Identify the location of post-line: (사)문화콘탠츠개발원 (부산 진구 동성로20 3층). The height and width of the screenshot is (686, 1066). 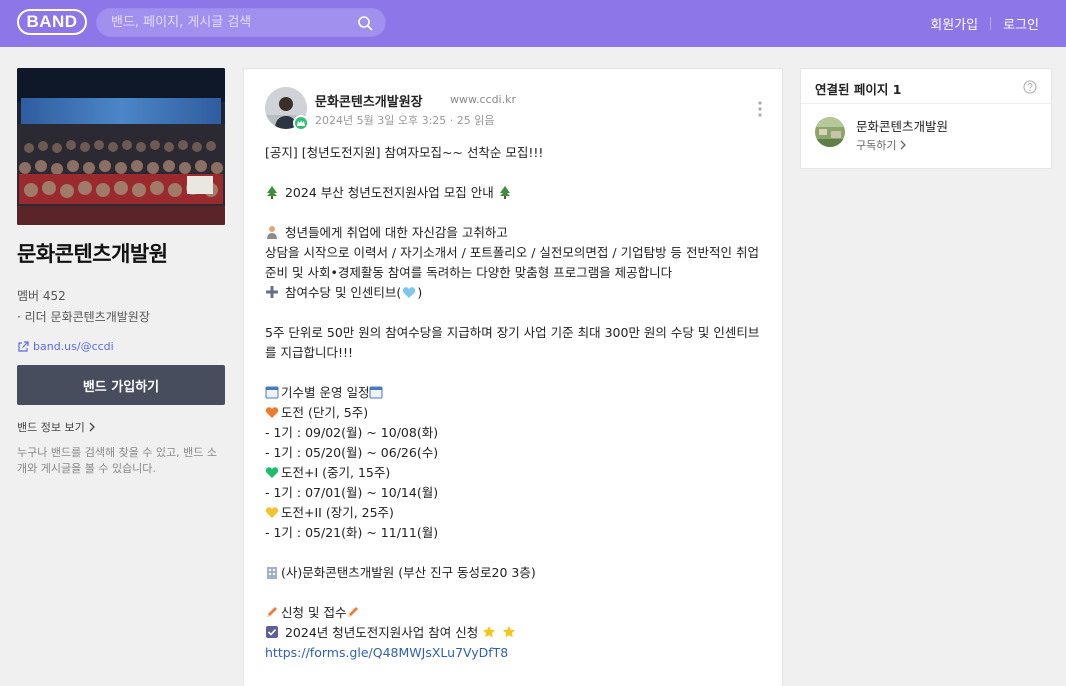
(515, 573).